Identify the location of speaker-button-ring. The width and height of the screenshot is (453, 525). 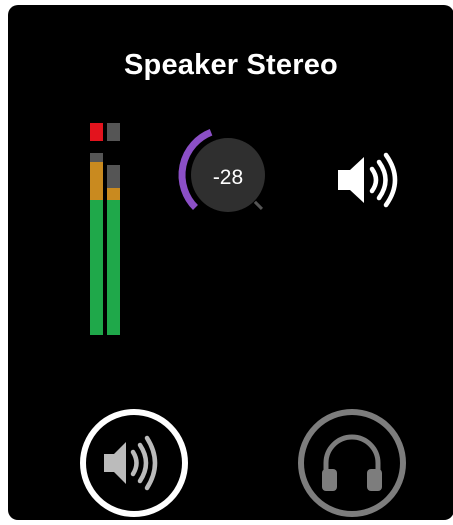
(134, 463).